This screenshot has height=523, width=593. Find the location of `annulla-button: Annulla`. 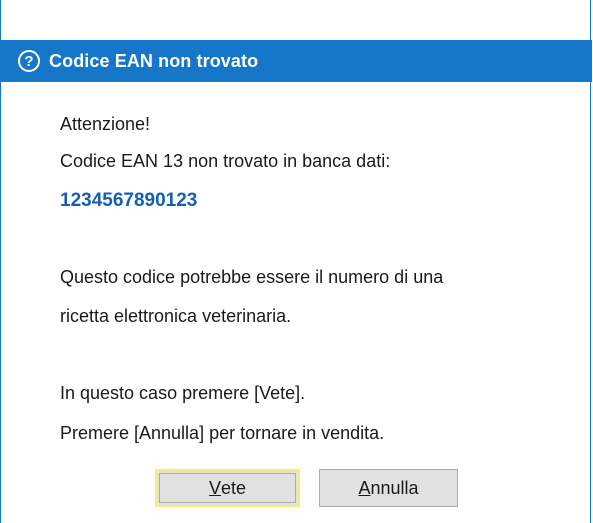

annulla-button: Annulla is located at coordinates (388, 488).